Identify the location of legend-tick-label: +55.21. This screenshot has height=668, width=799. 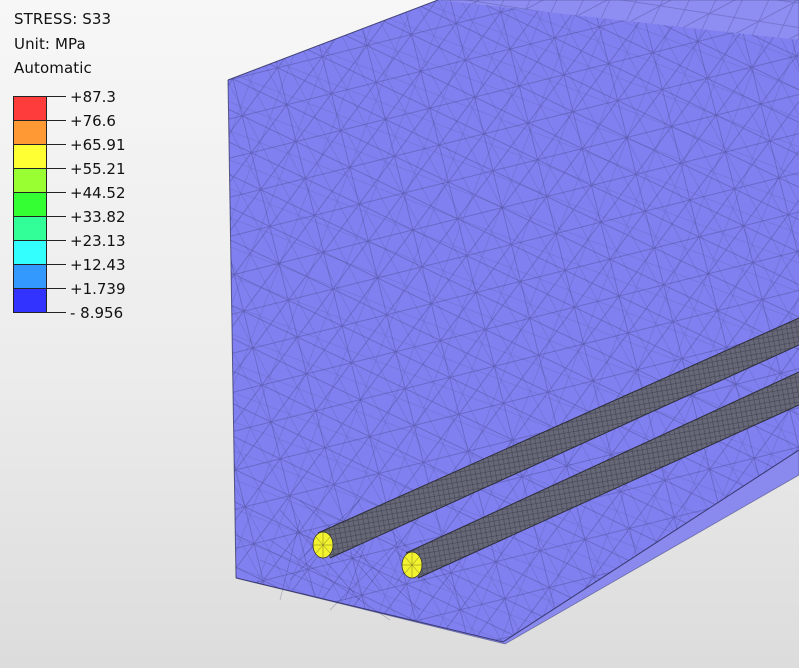
(98, 169).